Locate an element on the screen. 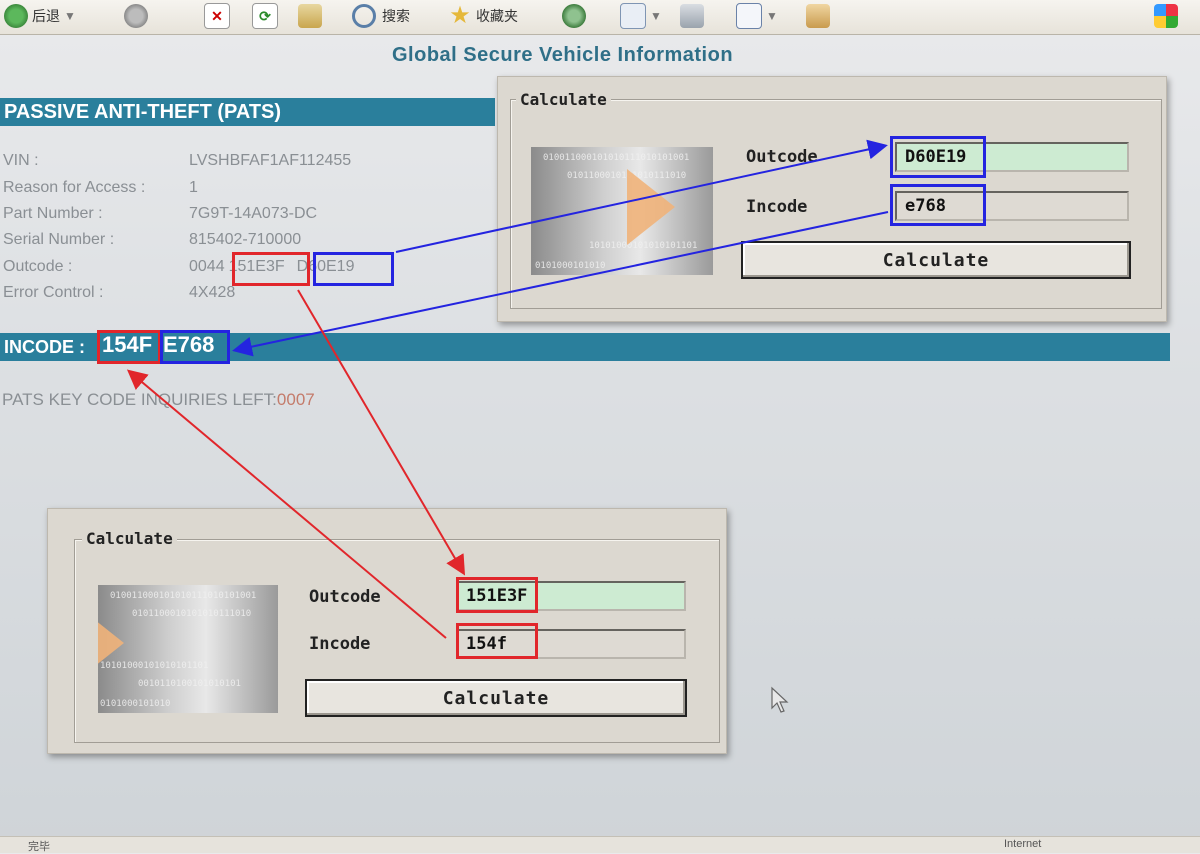 The image size is (1200, 854). mail-button: ▼ is located at coordinates (641, 16).